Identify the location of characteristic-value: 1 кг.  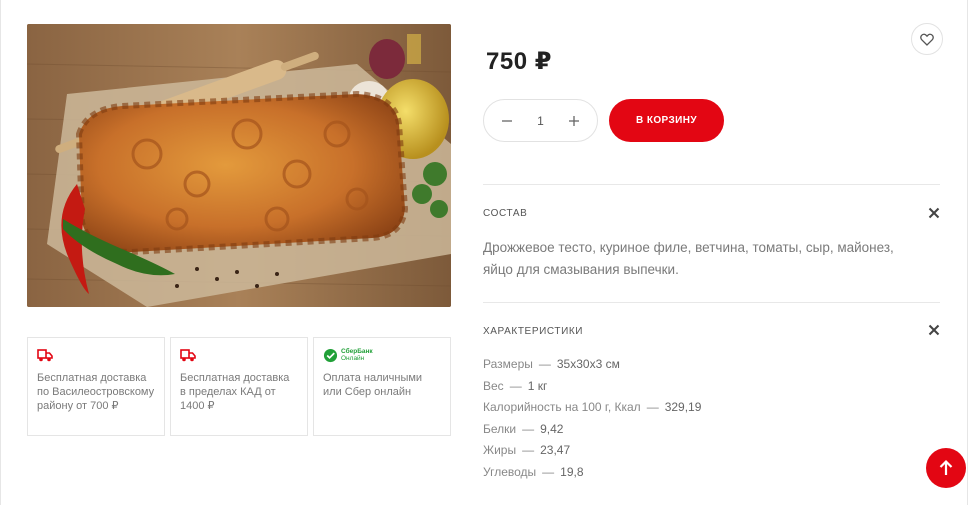
(537, 385).